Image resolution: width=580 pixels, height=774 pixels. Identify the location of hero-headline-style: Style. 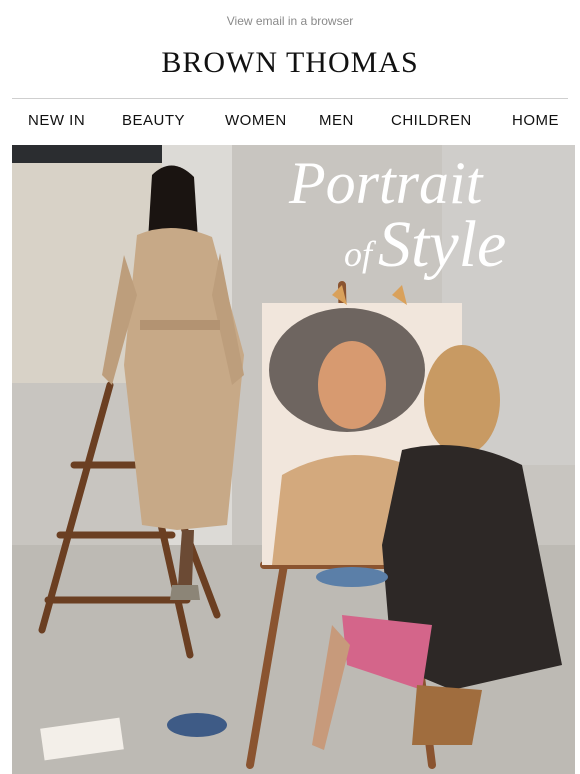
(442, 244).